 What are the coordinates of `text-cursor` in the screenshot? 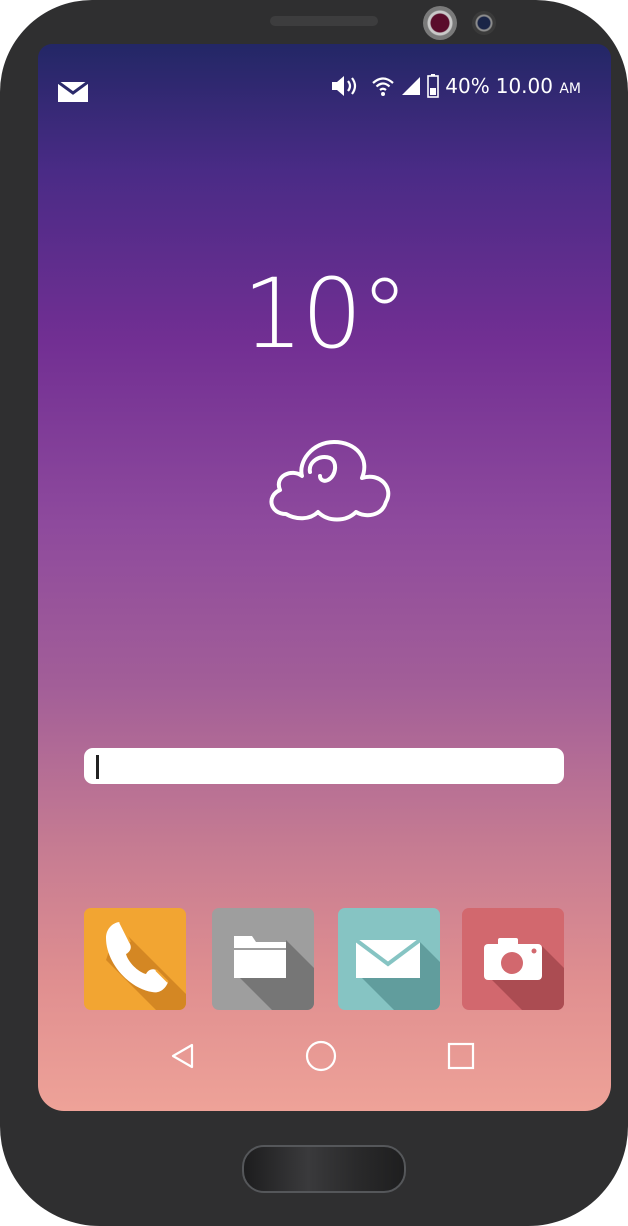 It's located at (97, 767).